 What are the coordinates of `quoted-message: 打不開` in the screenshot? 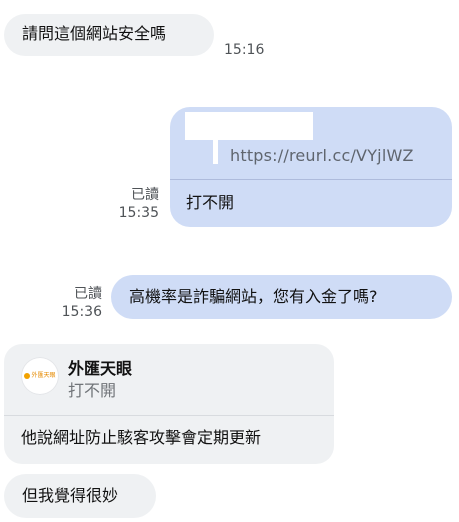 It's located at (92, 390).